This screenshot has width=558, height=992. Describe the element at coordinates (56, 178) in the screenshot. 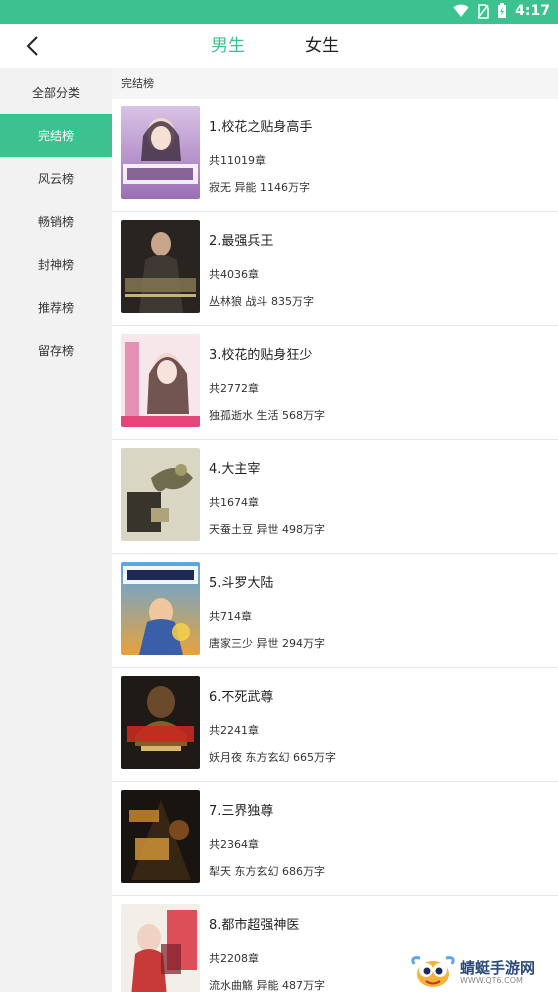

I see `sidebar-item-trending: 风云榜` at that location.